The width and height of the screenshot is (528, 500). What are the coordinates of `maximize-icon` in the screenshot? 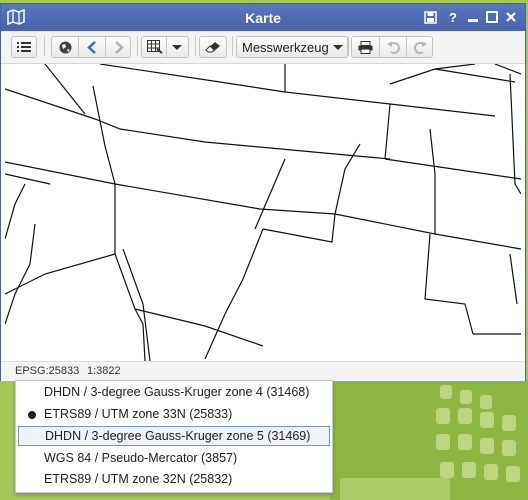 It's located at (492, 17).